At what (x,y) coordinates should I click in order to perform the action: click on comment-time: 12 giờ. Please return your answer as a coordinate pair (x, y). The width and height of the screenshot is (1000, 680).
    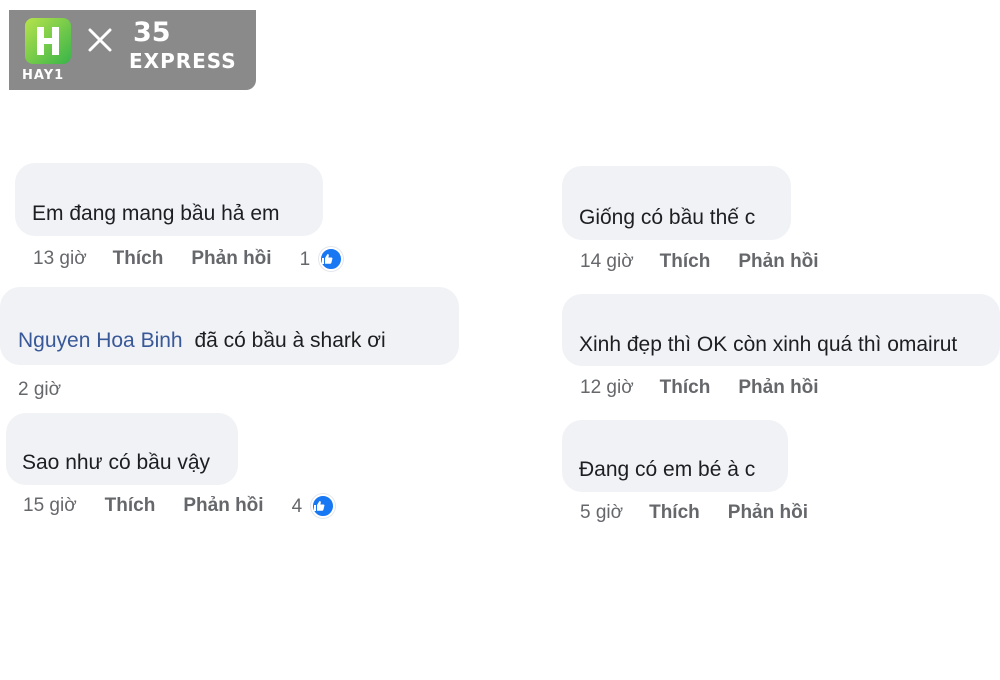
    Looking at the image, I should click on (607, 388).